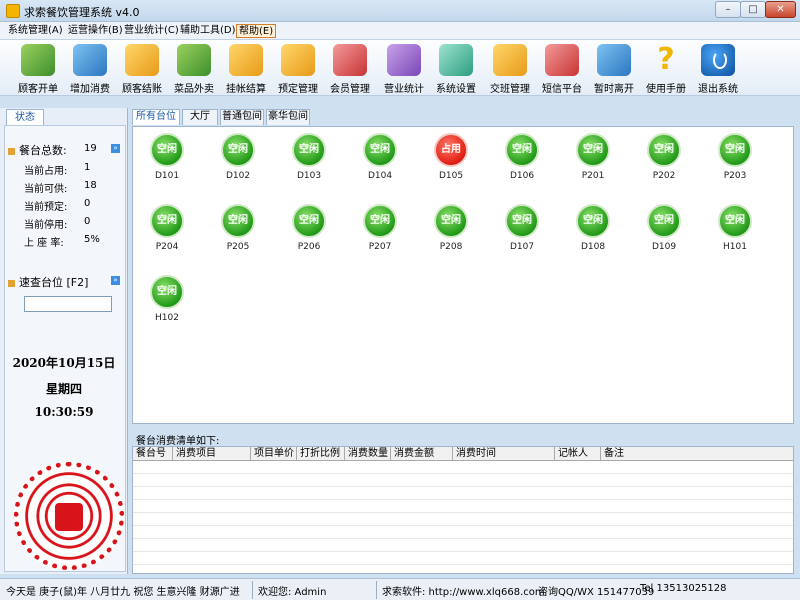  What do you see at coordinates (504, 454) in the screenshot?
I see `col-time: 消费时间` at bounding box center [504, 454].